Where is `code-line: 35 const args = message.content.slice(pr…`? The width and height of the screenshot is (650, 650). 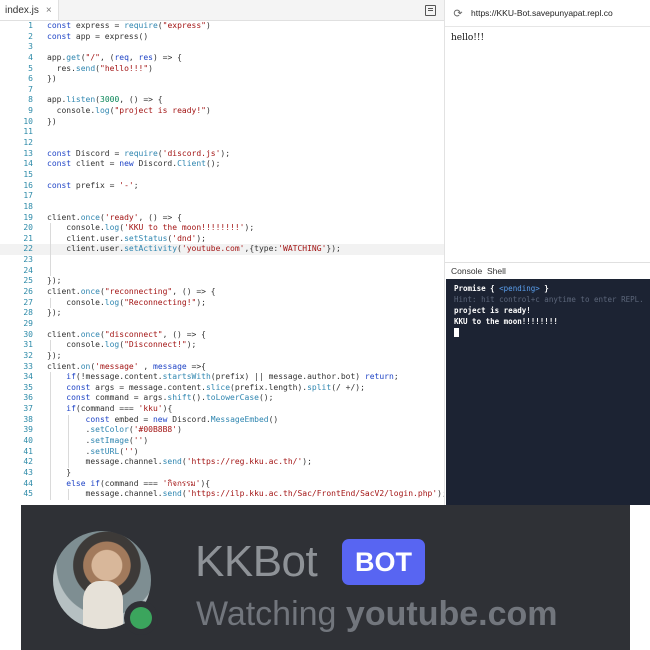 code-line: 35 const args = message.content.slice(pr… is located at coordinates (222, 388).